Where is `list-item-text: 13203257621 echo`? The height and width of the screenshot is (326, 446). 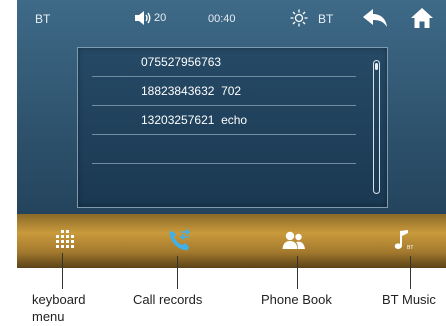
list-item-text: 13203257621 echo is located at coordinates (194, 120).